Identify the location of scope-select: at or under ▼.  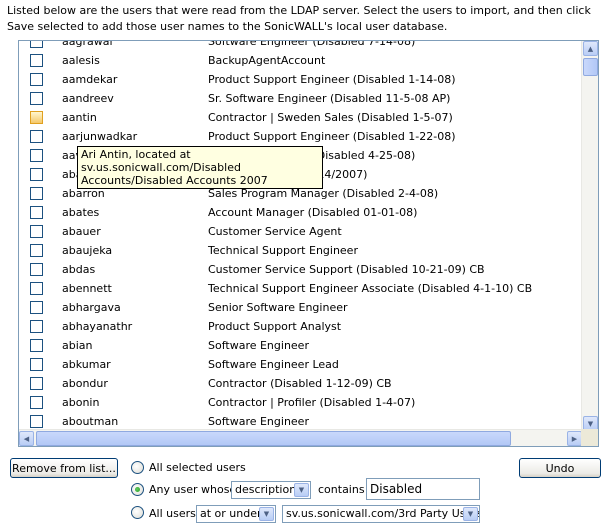
(236, 514).